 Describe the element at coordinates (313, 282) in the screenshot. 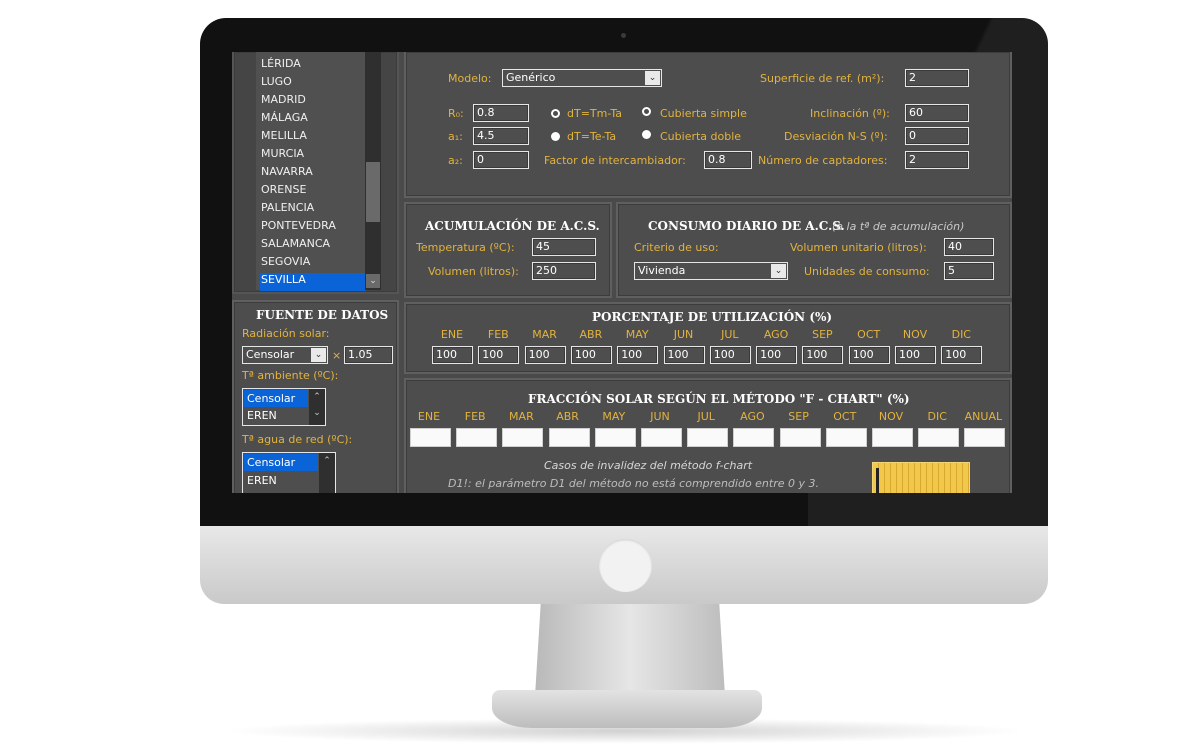

I see `list-item-selected: SEVILLA` at that location.